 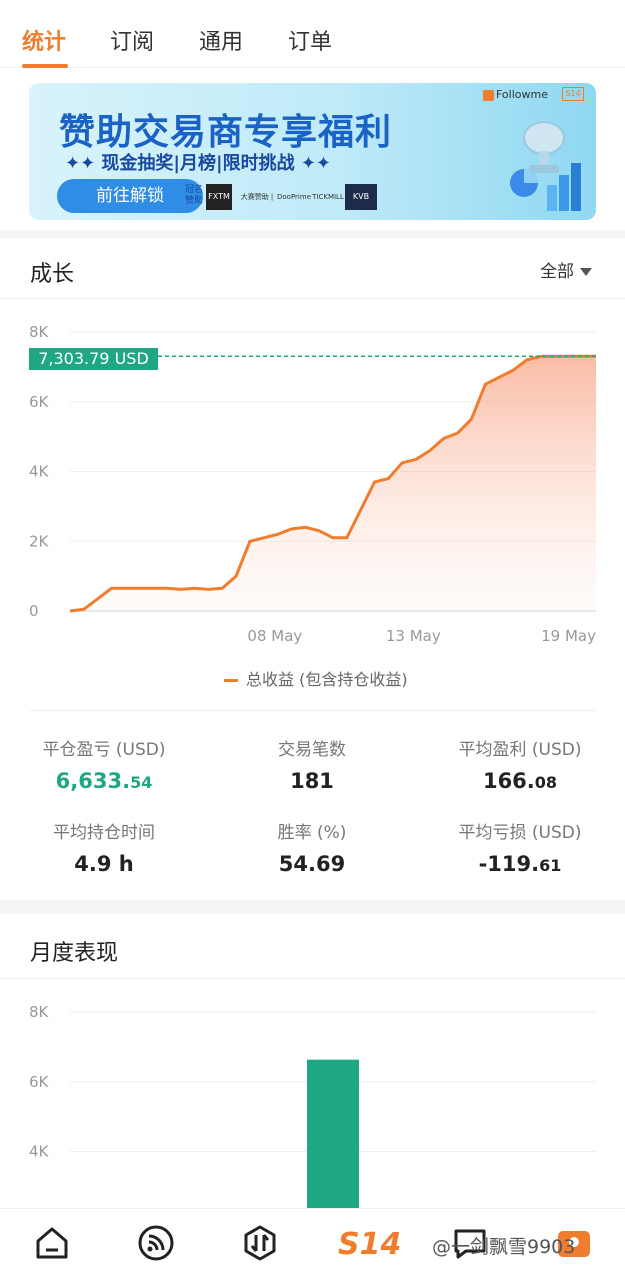 I want to click on banner-title: 赞助交易商专享福利, so click(x=226, y=132).